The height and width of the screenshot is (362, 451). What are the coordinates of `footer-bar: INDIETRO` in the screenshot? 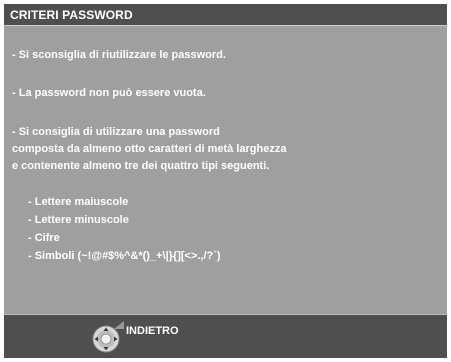 It's located at (225, 336).